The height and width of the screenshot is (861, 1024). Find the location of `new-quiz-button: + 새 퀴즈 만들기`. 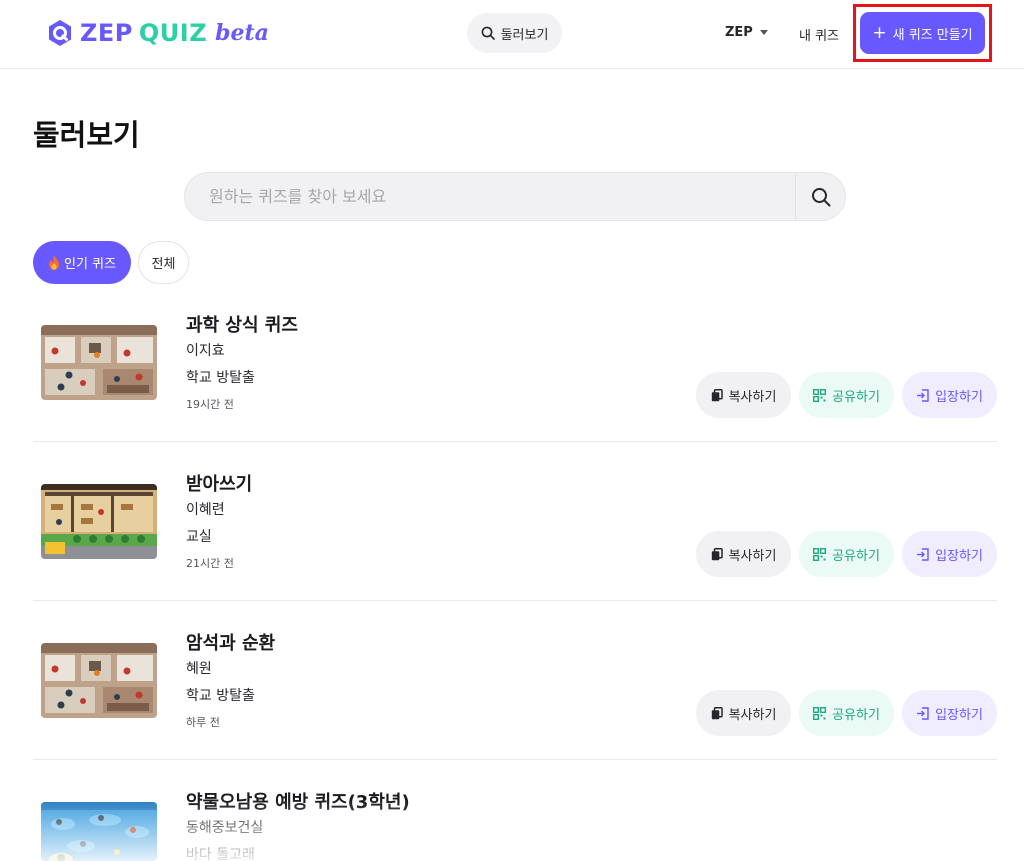

new-quiz-button: + 새 퀴즈 만들기 is located at coordinates (922, 33).